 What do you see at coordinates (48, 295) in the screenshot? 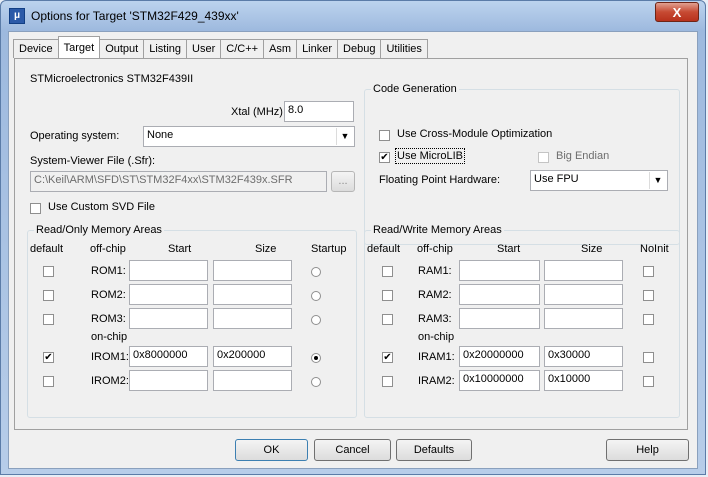
I see `rom2-default-checkbox` at bounding box center [48, 295].